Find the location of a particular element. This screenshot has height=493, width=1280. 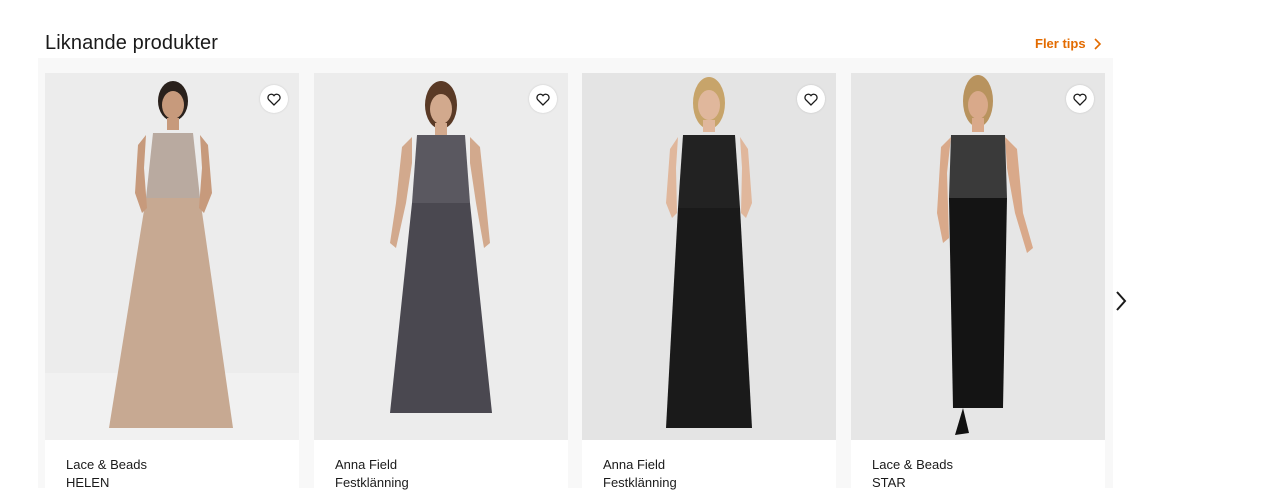

carousel-next-button is located at coordinates (1121, 301).